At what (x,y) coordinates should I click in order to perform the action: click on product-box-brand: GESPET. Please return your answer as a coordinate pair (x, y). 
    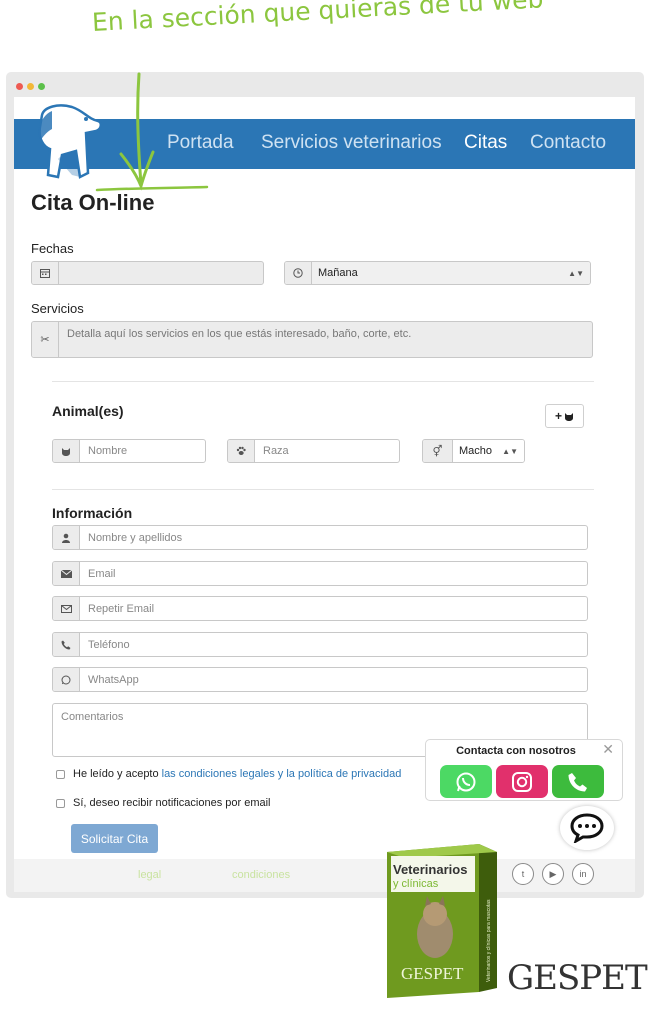
    Looking at the image, I should click on (432, 973).